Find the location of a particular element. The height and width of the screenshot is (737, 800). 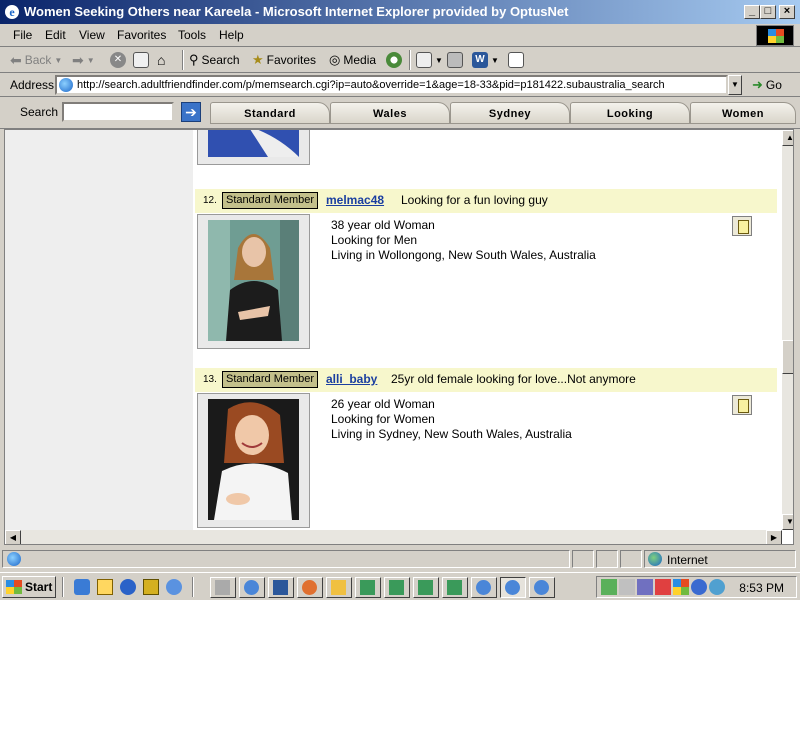

tray-windows-icon is located at coordinates (681, 587).